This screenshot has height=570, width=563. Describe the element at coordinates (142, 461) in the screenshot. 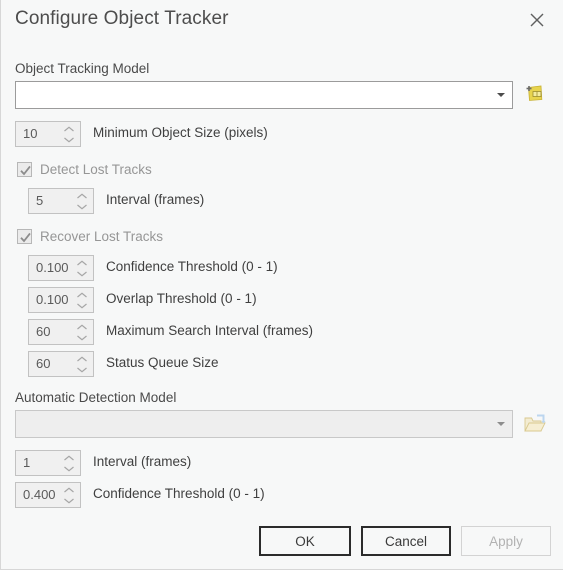

I see `detection-interval-label: Interval (frames)` at that location.